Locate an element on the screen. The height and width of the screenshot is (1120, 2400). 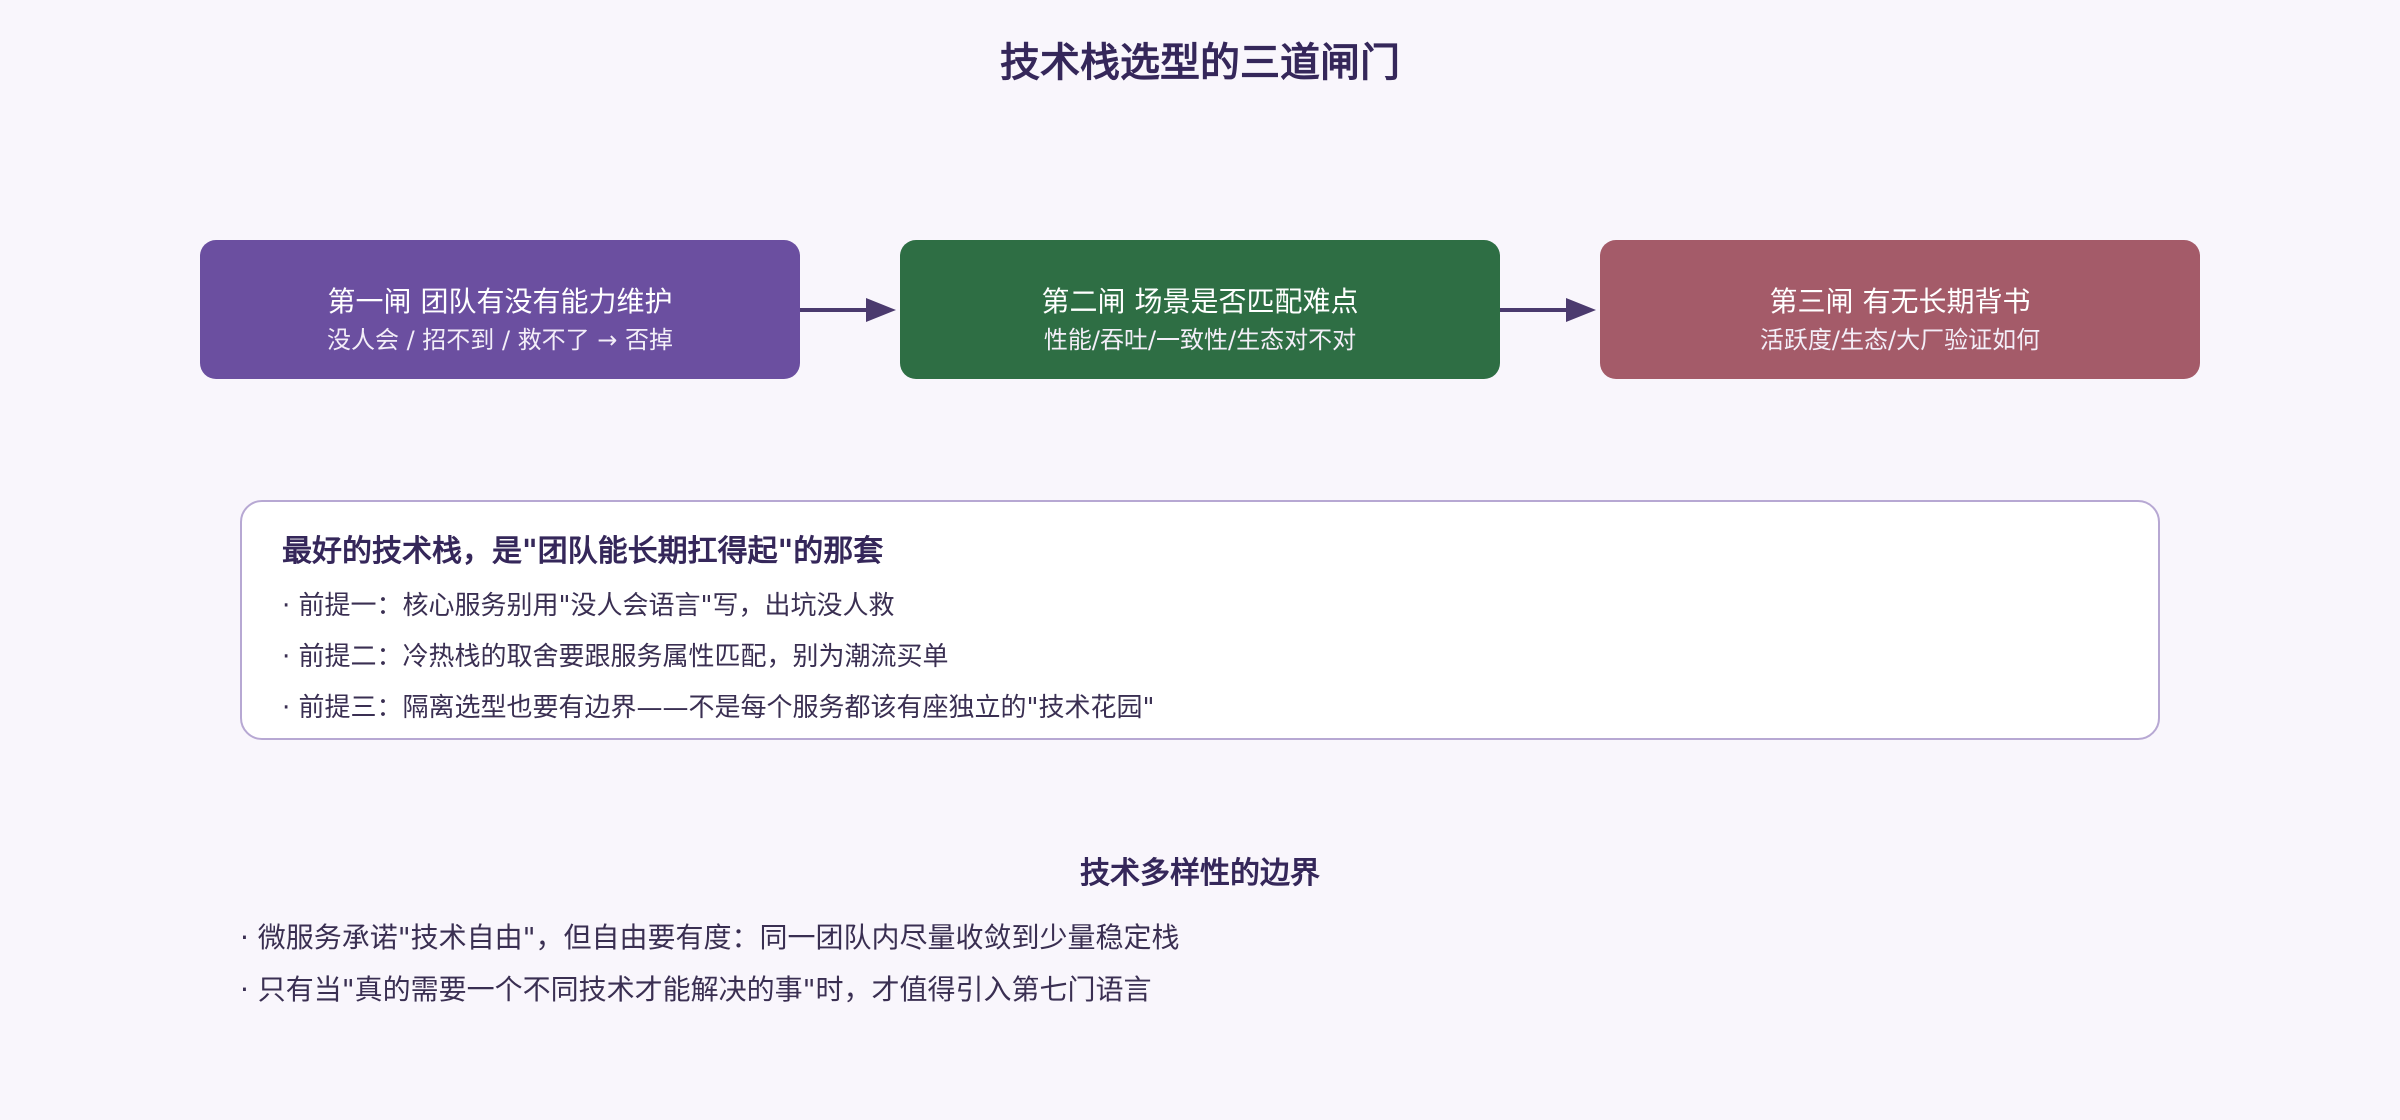
gate-1-box: 第一闸 团队有没有能力维护 没人会 / 招不到 / 救不了 → 否掉 is located at coordinates (500, 309).